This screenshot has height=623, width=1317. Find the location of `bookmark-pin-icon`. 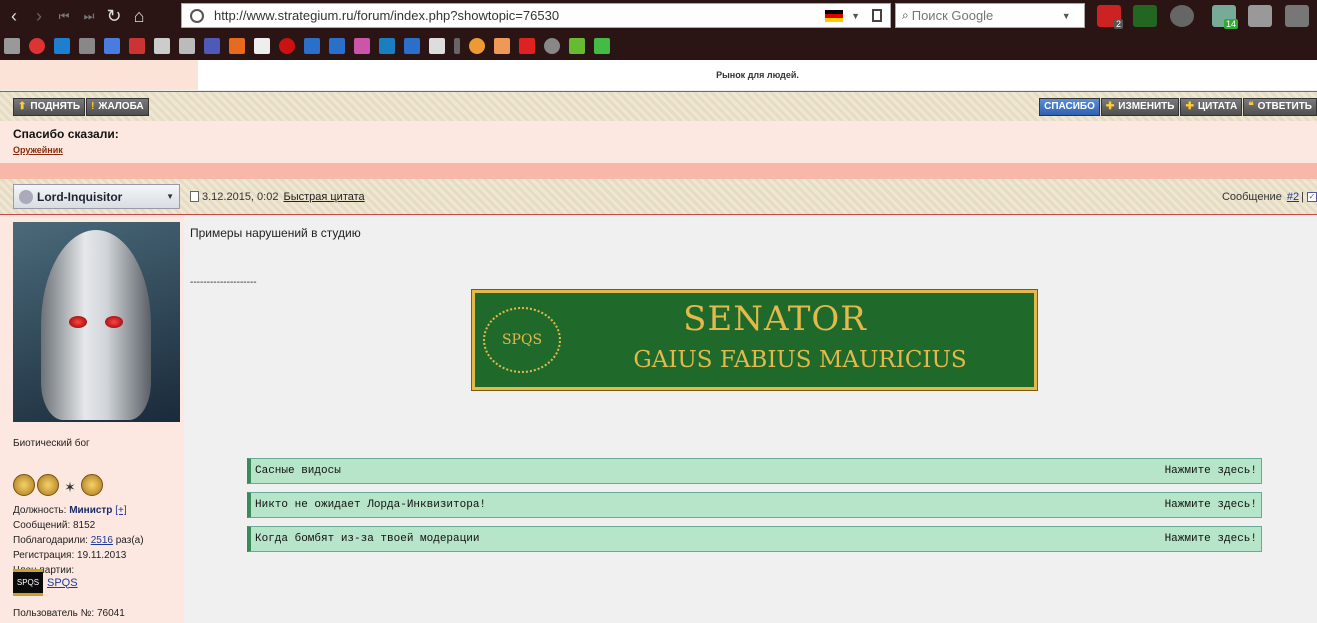

bookmark-pin-icon is located at coordinates (457, 46).